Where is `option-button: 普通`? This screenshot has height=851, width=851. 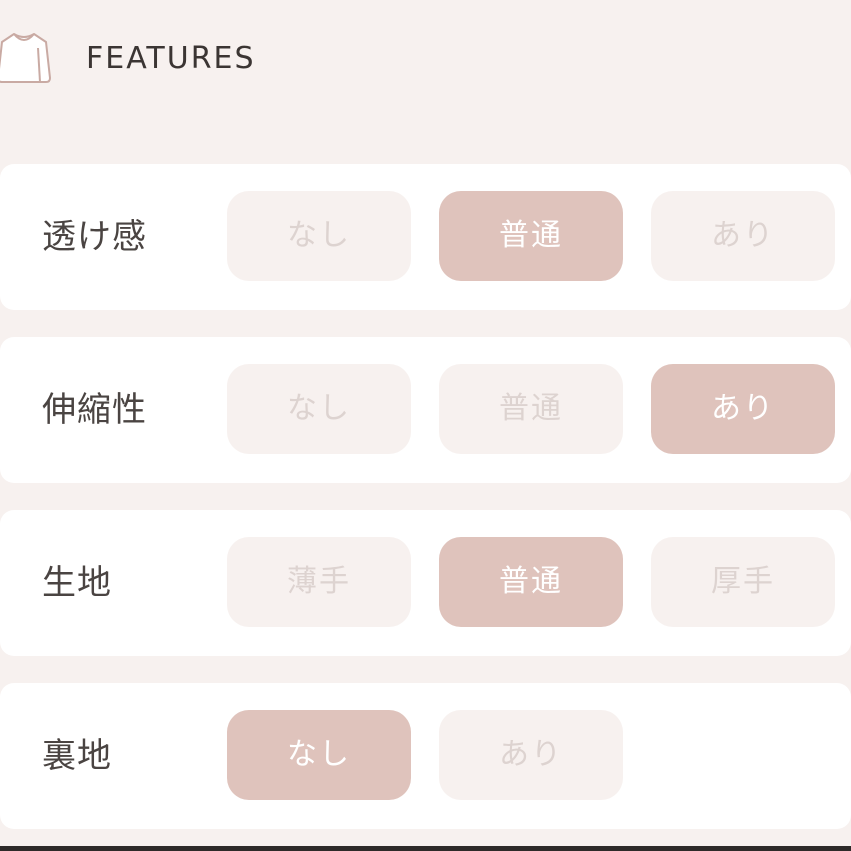 option-button: 普通 is located at coordinates (531, 409).